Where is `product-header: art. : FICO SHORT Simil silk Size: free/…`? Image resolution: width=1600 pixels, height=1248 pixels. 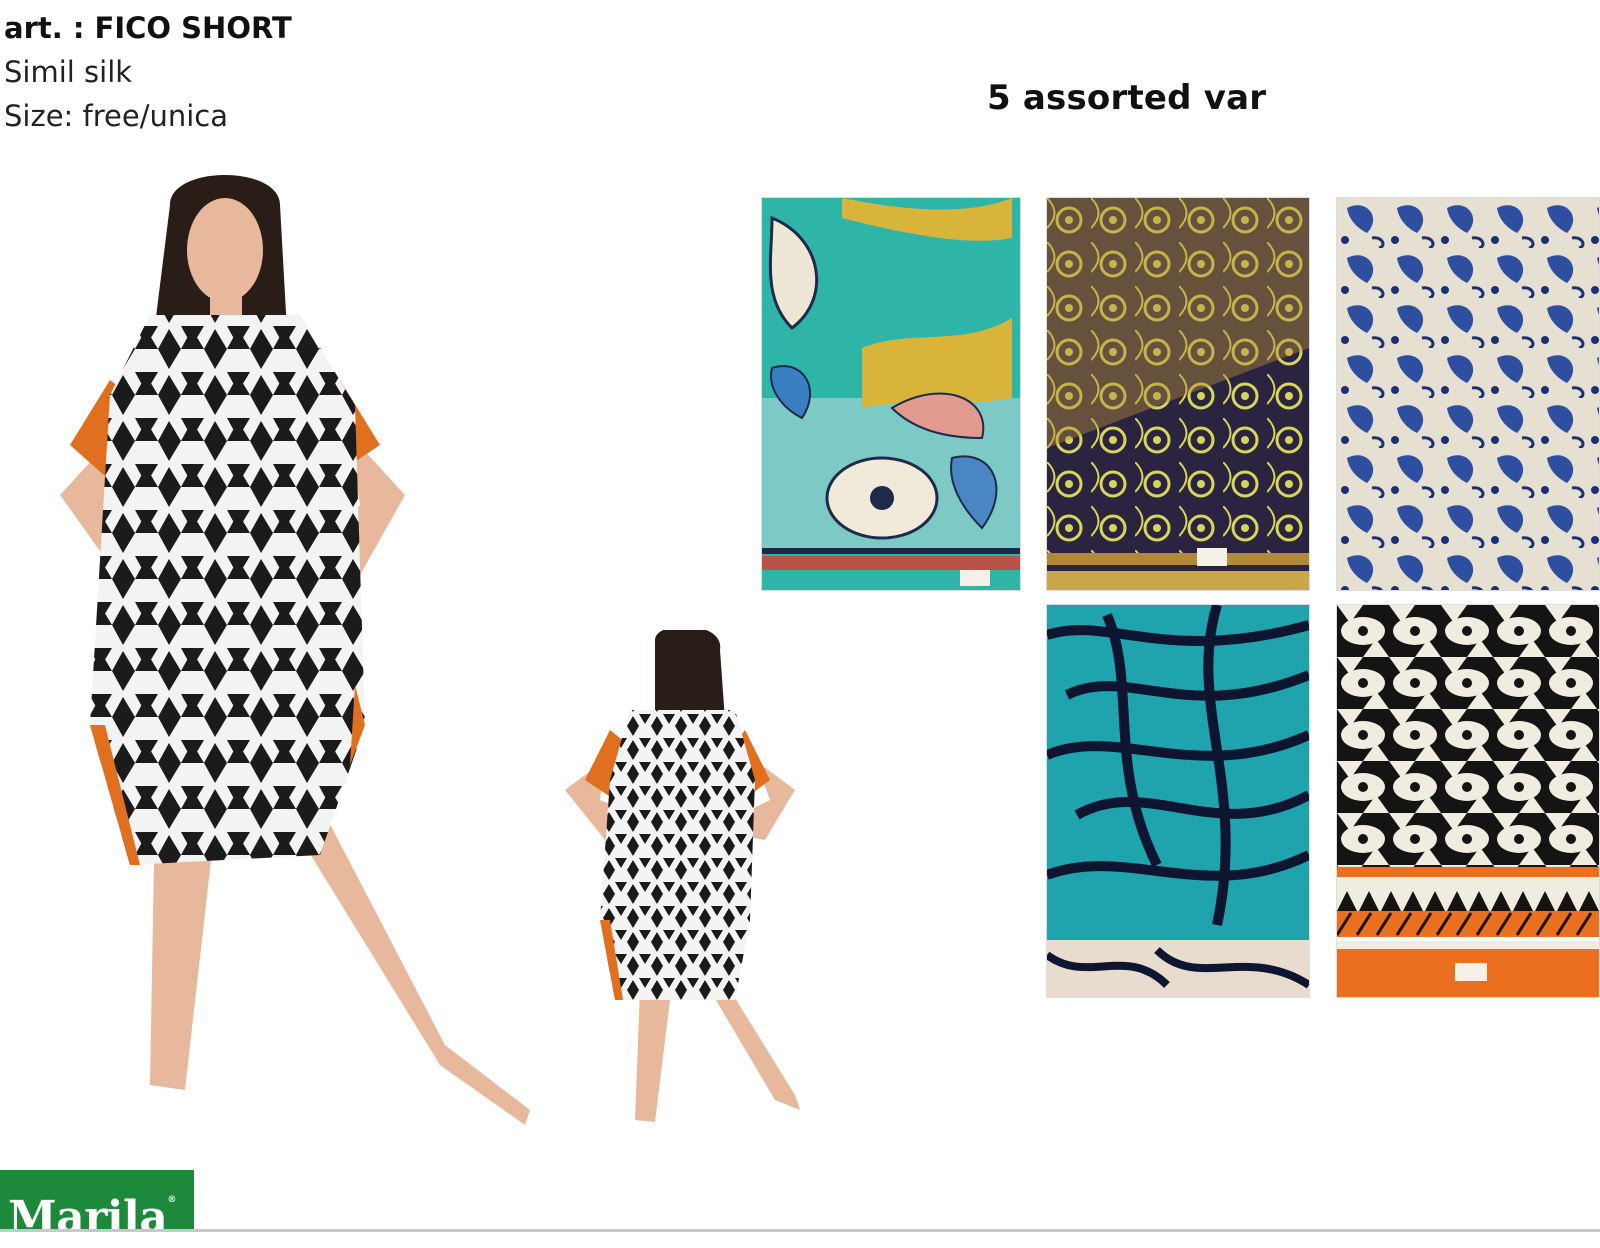
product-header: art. : FICO SHORT Simil silk Size: free/… is located at coordinates (148, 72).